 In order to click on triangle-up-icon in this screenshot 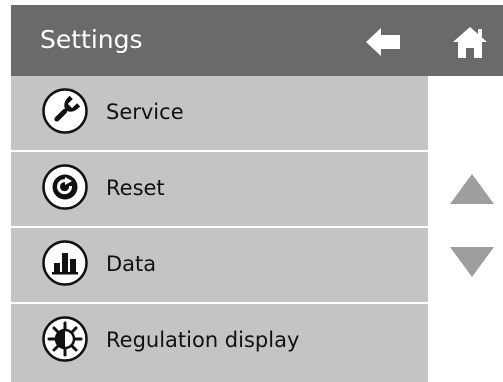, I will do `click(472, 189)`.